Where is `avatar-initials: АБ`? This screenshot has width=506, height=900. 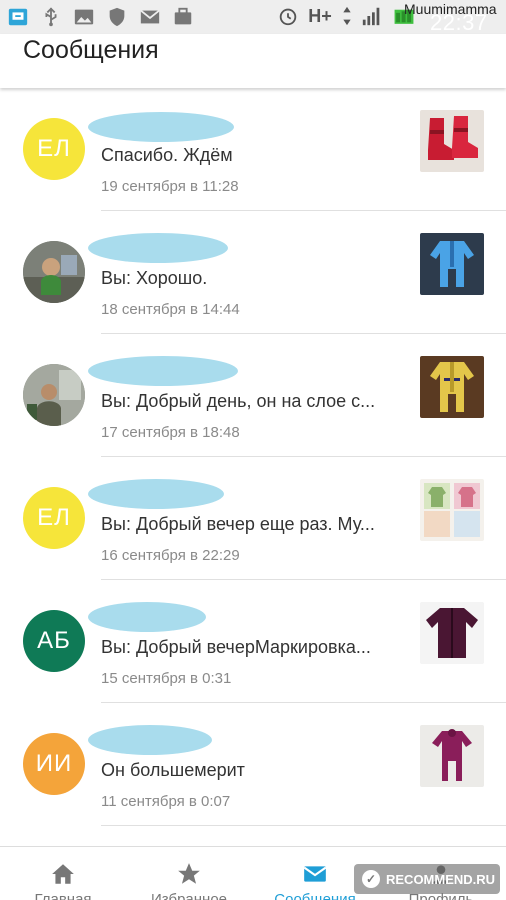 avatar-initials: АБ is located at coordinates (54, 640).